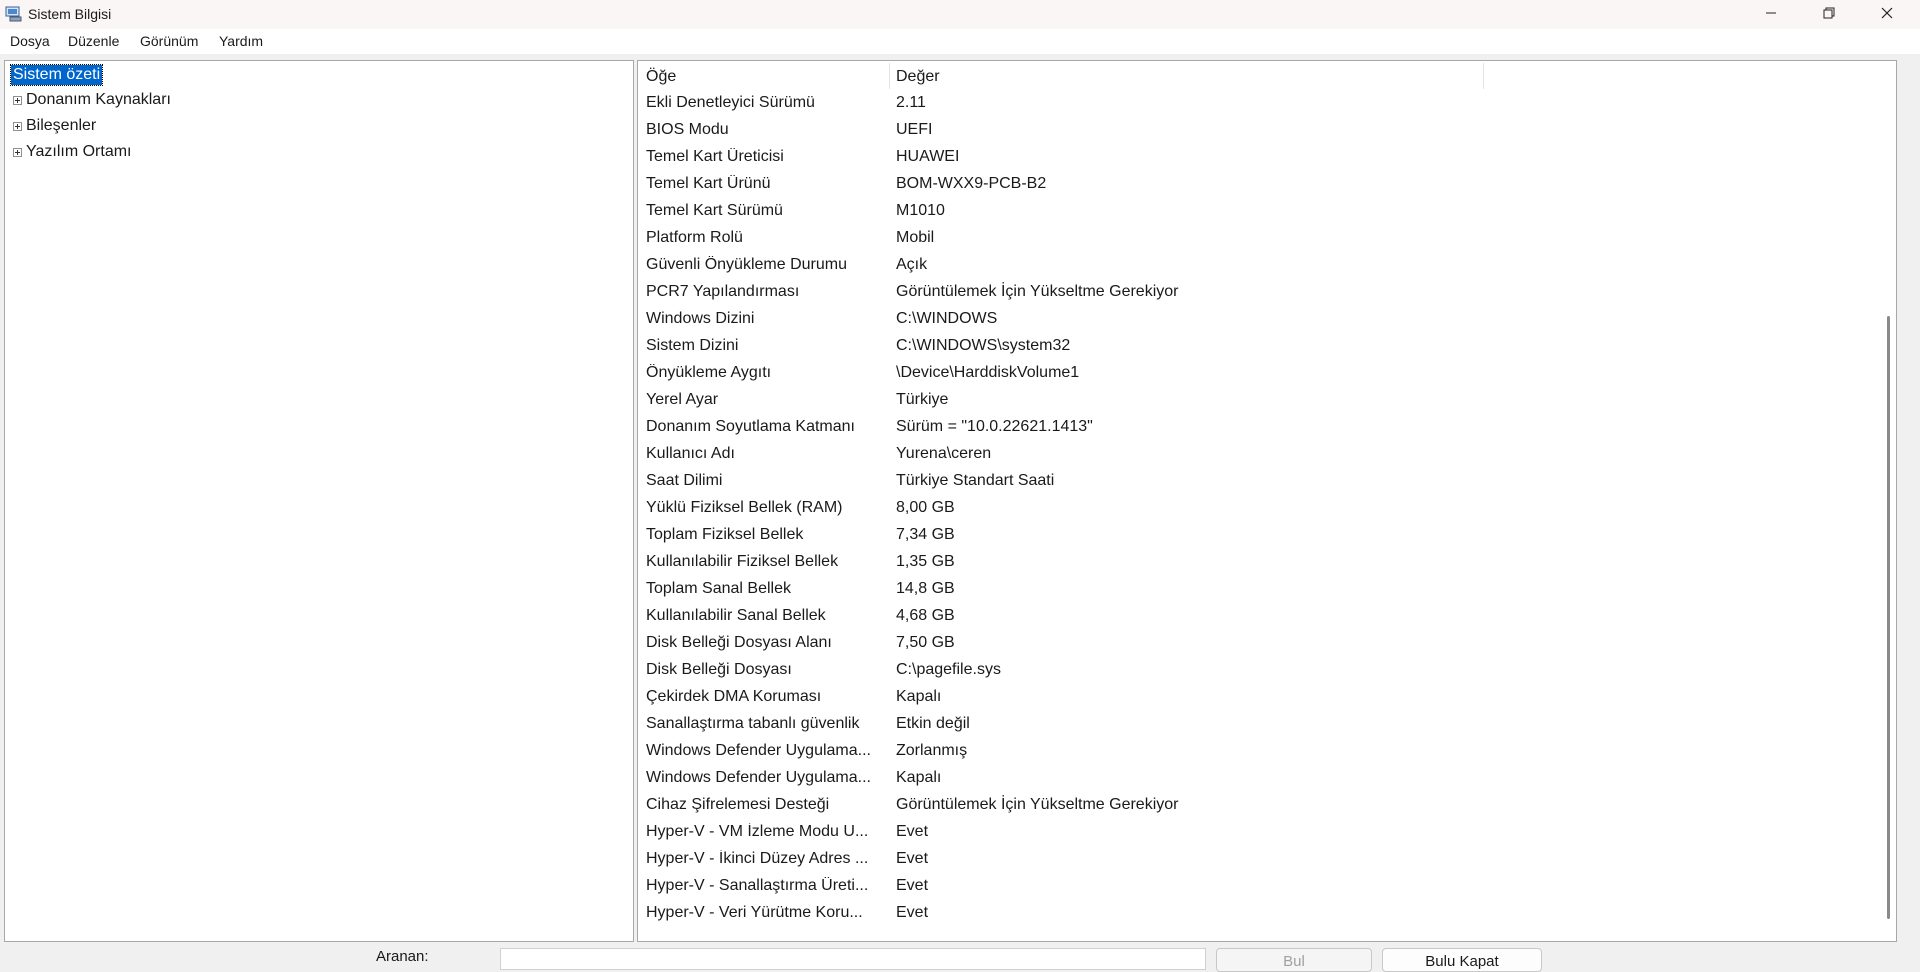 Image resolution: width=1920 pixels, height=972 pixels. What do you see at coordinates (1267, 130) in the screenshot?
I see `table-row: BIOS Modu UEFI` at bounding box center [1267, 130].